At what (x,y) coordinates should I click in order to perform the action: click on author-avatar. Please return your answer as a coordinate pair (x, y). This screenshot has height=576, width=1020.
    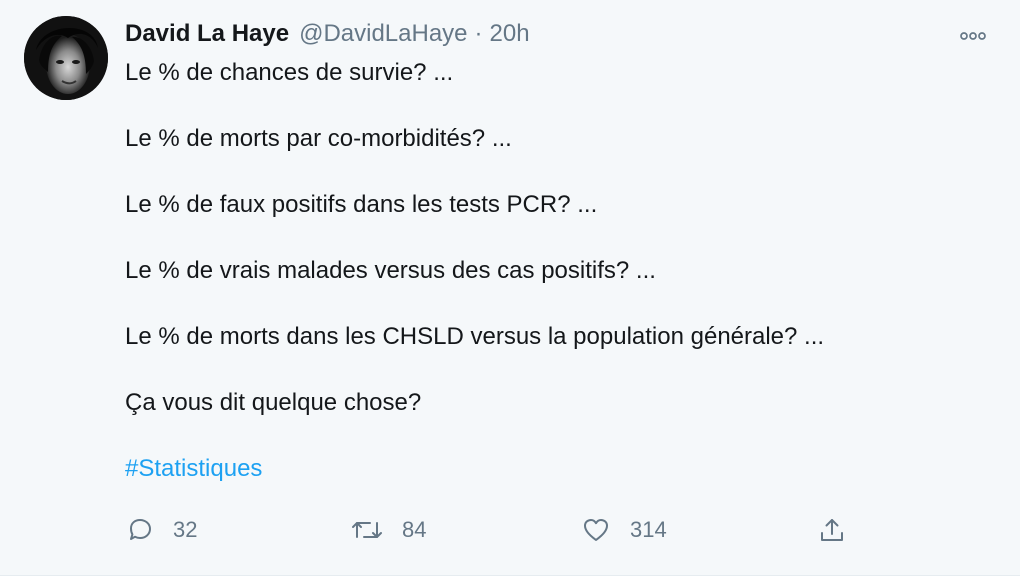
    Looking at the image, I should click on (66, 58).